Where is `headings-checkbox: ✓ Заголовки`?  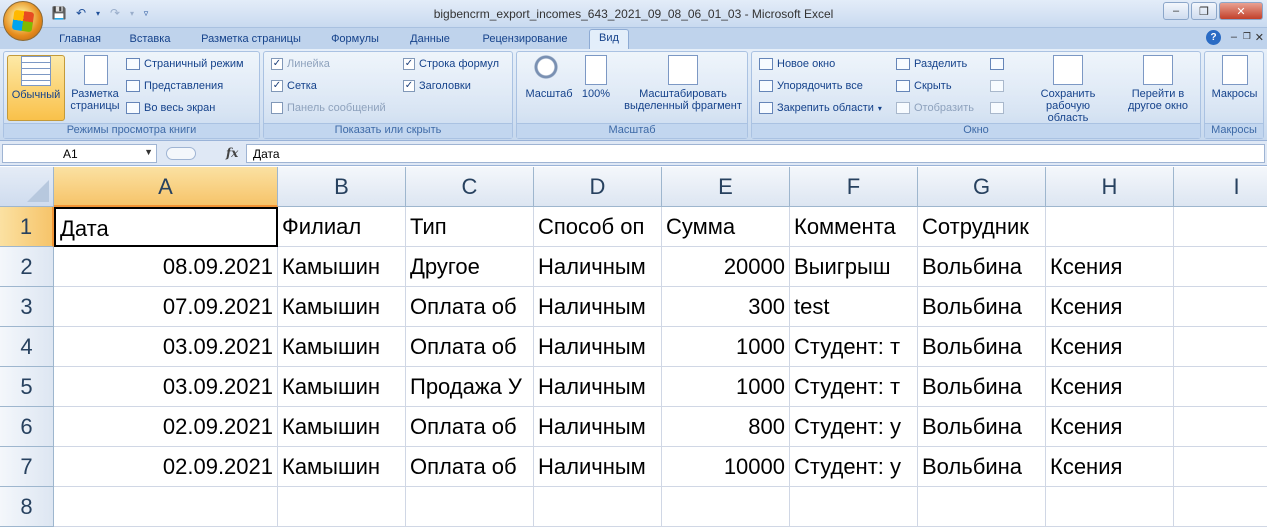 headings-checkbox: ✓ Заголовки is located at coordinates (437, 86).